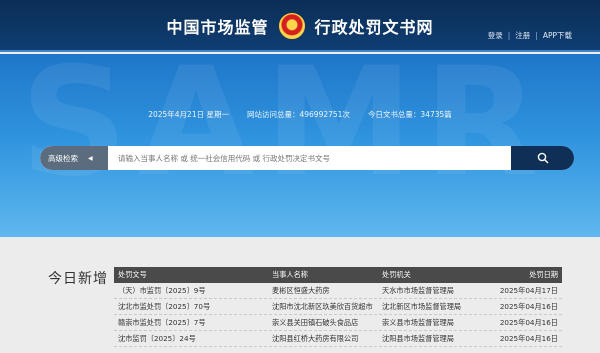 The height and width of the screenshot is (353, 600). Describe the element at coordinates (418, 338) in the screenshot. I see `authority-cell: 沈阳县市场监督管理局` at that location.